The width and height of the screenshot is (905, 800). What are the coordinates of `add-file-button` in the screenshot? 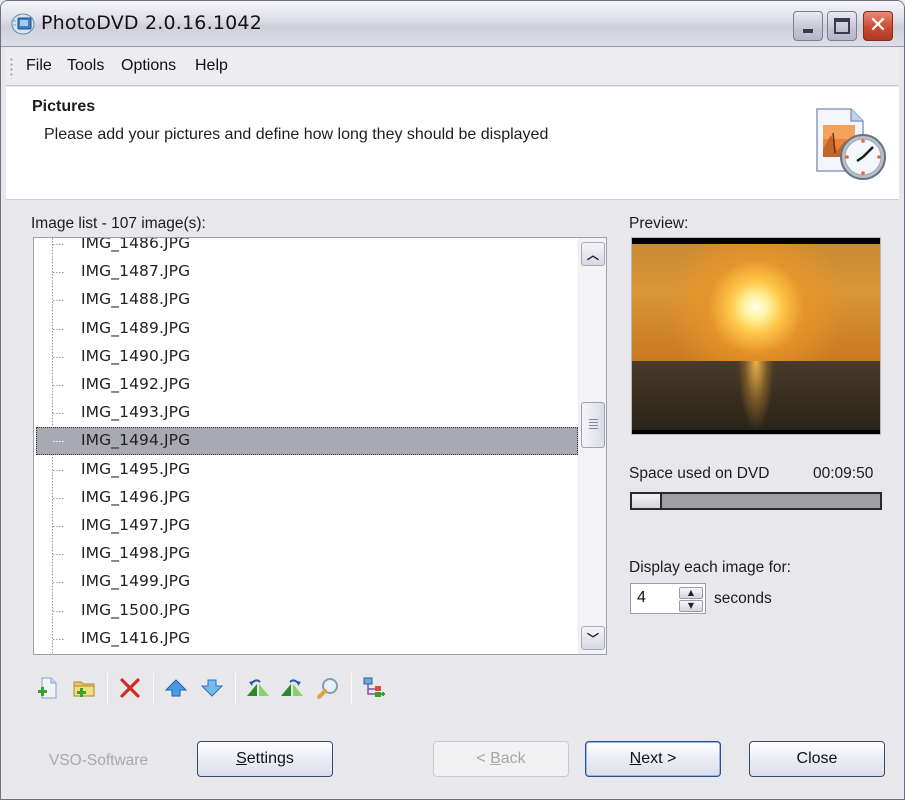 It's located at (48, 688).